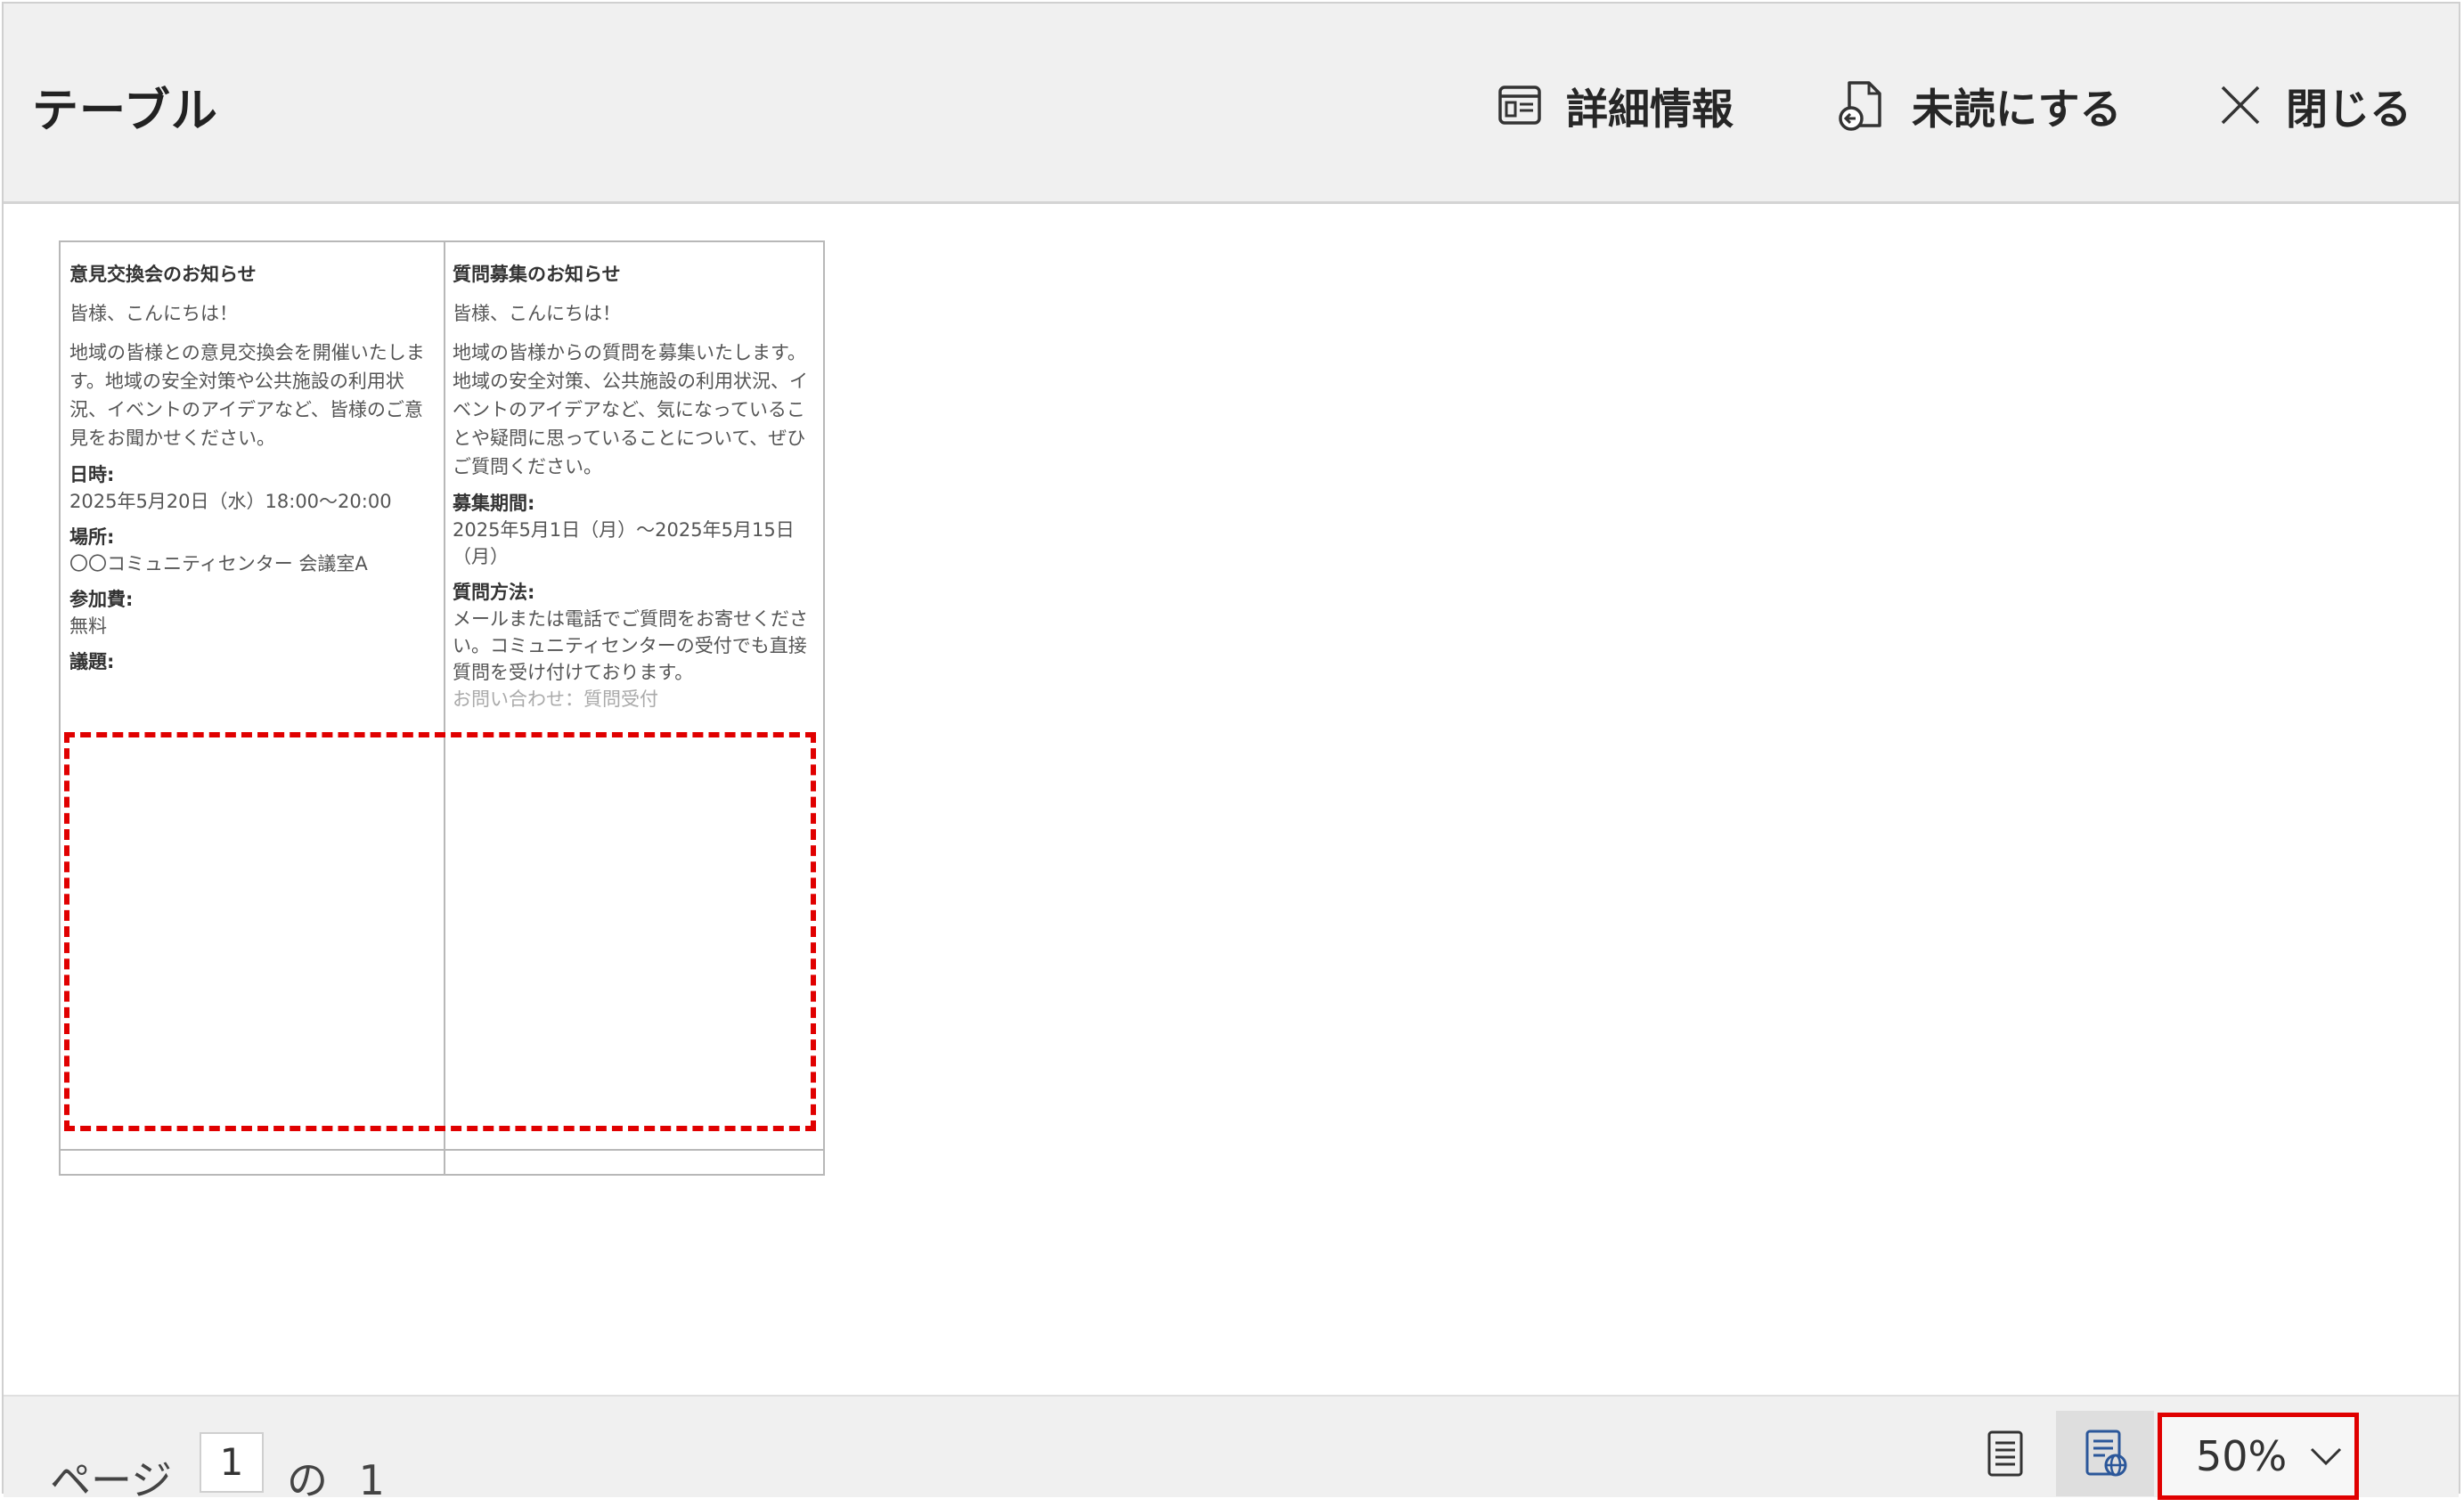  Describe the element at coordinates (2017, 110) in the screenshot. I see `mark-unread-label: 未読にする` at that location.